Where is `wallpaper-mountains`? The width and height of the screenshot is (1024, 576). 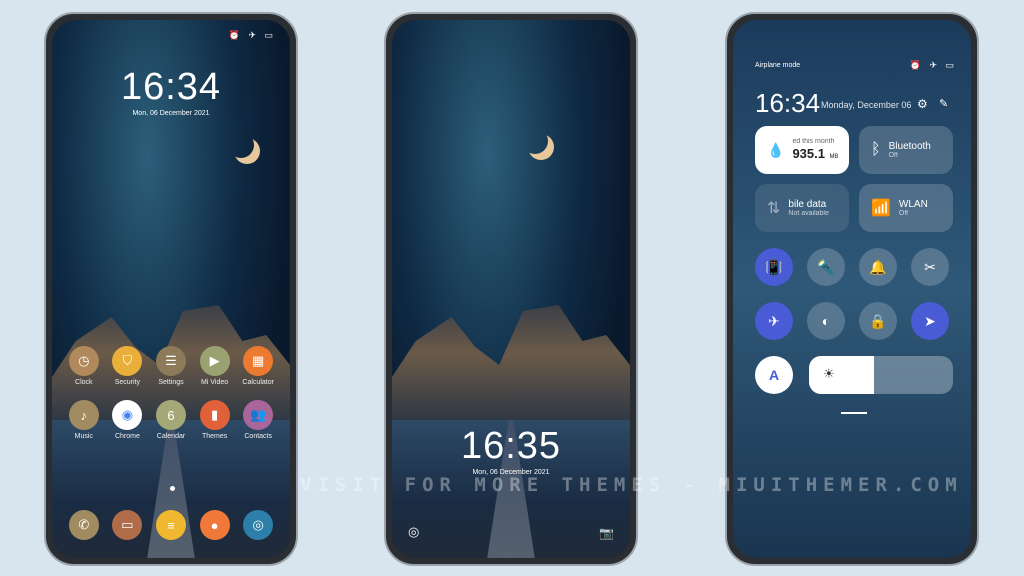
wallpaper-mountains is located at coordinates (511, 365).